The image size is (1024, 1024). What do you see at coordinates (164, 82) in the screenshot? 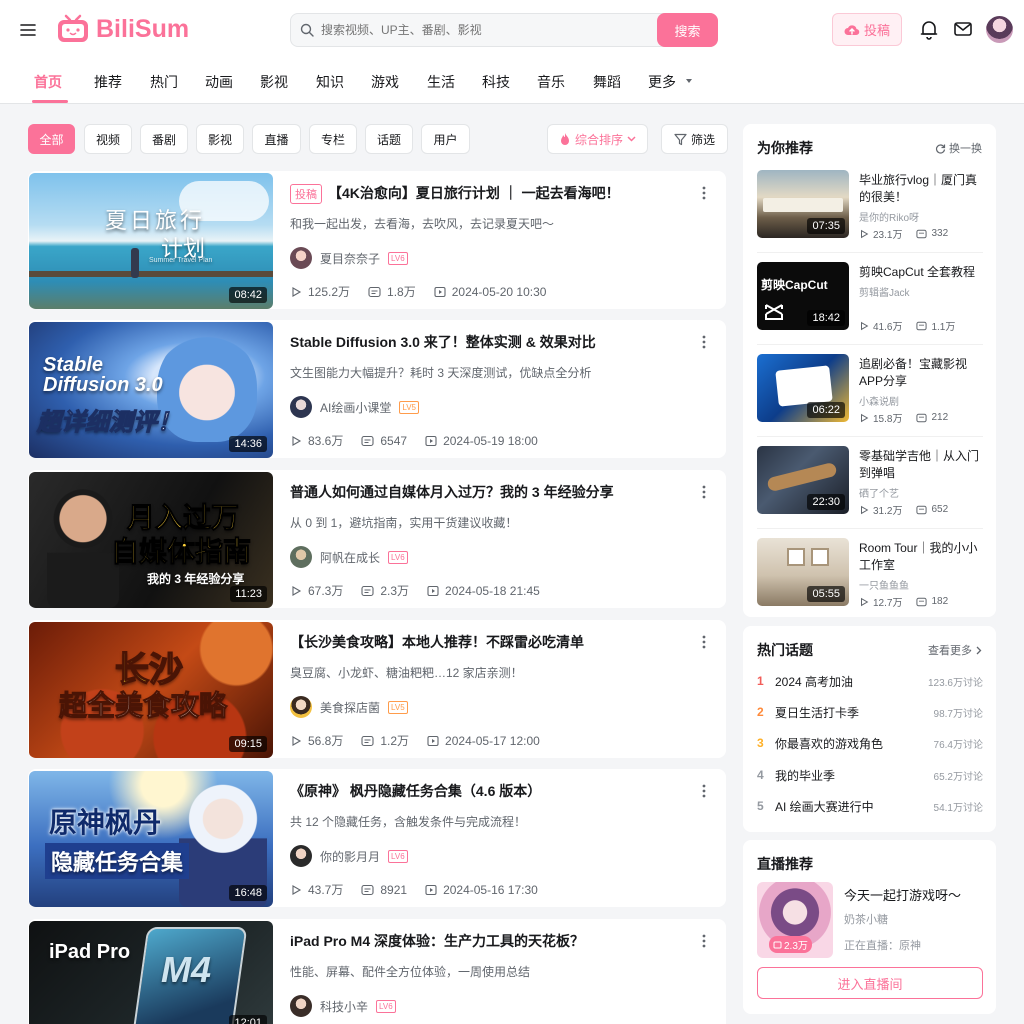
I see `nav-item-hot: 热门` at bounding box center [164, 82].